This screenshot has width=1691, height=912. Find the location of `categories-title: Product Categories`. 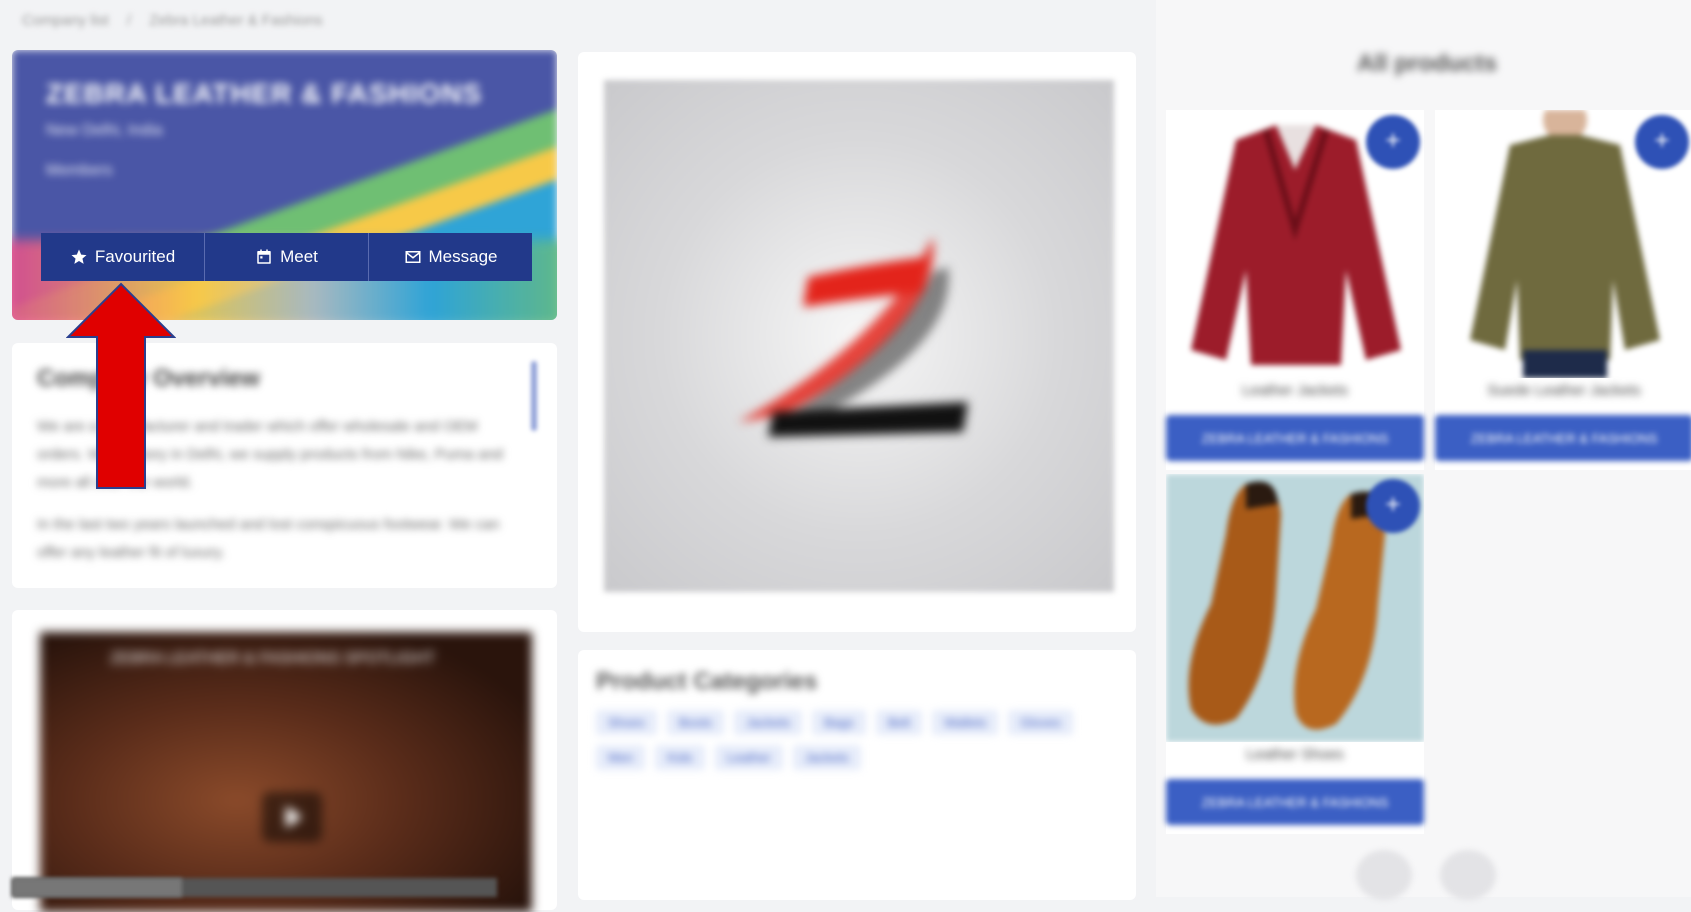

categories-title: Product Categories is located at coordinates (707, 681).